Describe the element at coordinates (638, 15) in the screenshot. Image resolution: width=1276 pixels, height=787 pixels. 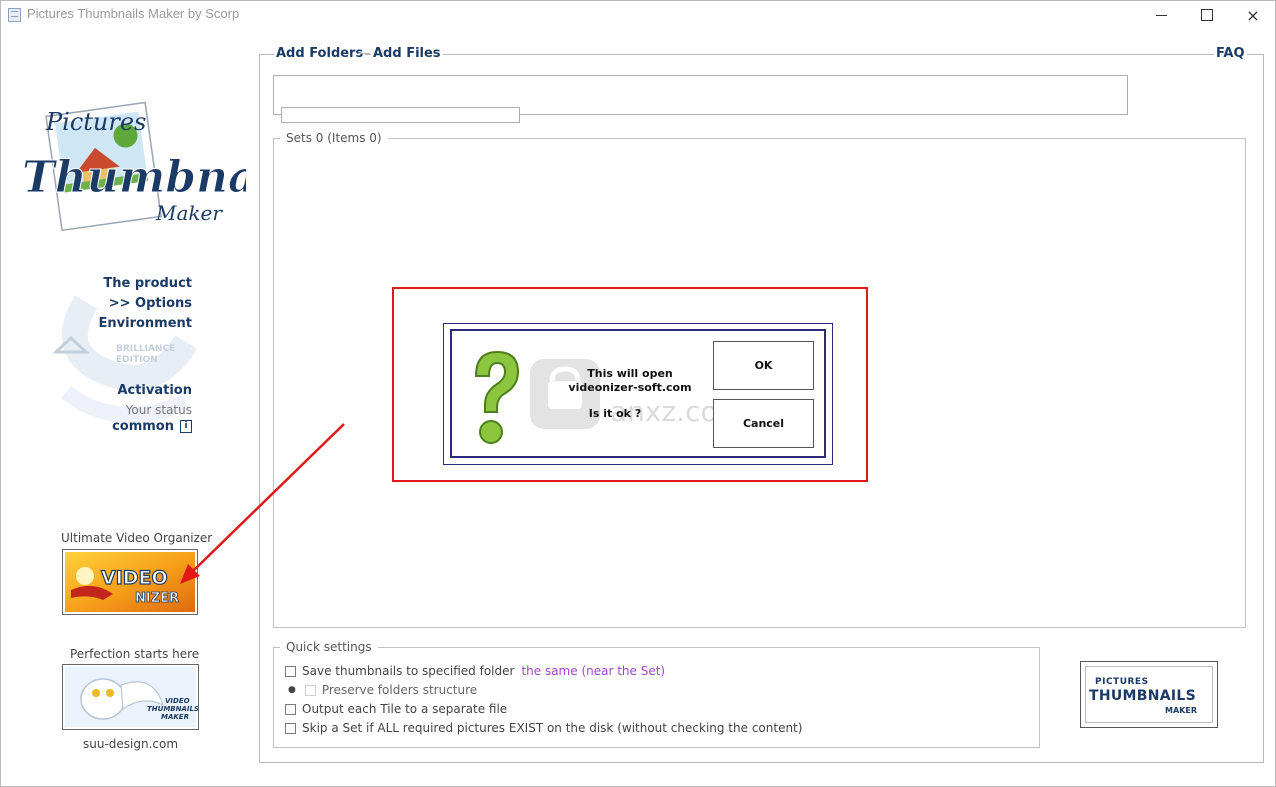
I see `title-bar: Pictures Thumbnails Maker by Scorp ×` at that location.